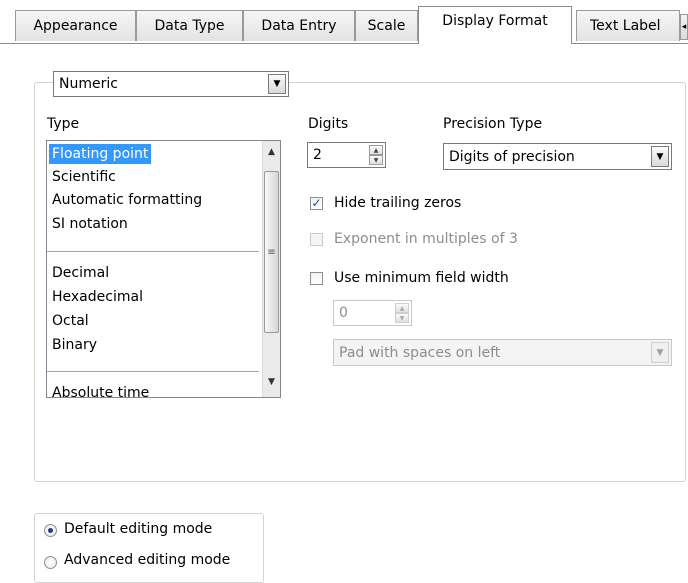  I want to click on type-label: Type, so click(63, 124).